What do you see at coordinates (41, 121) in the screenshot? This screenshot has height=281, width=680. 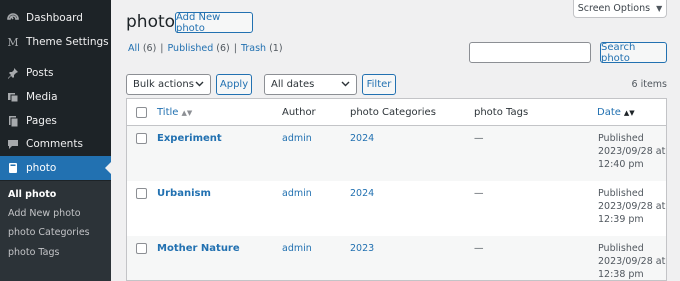 I see `sidebar-item-label: Pages` at bounding box center [41, 121].